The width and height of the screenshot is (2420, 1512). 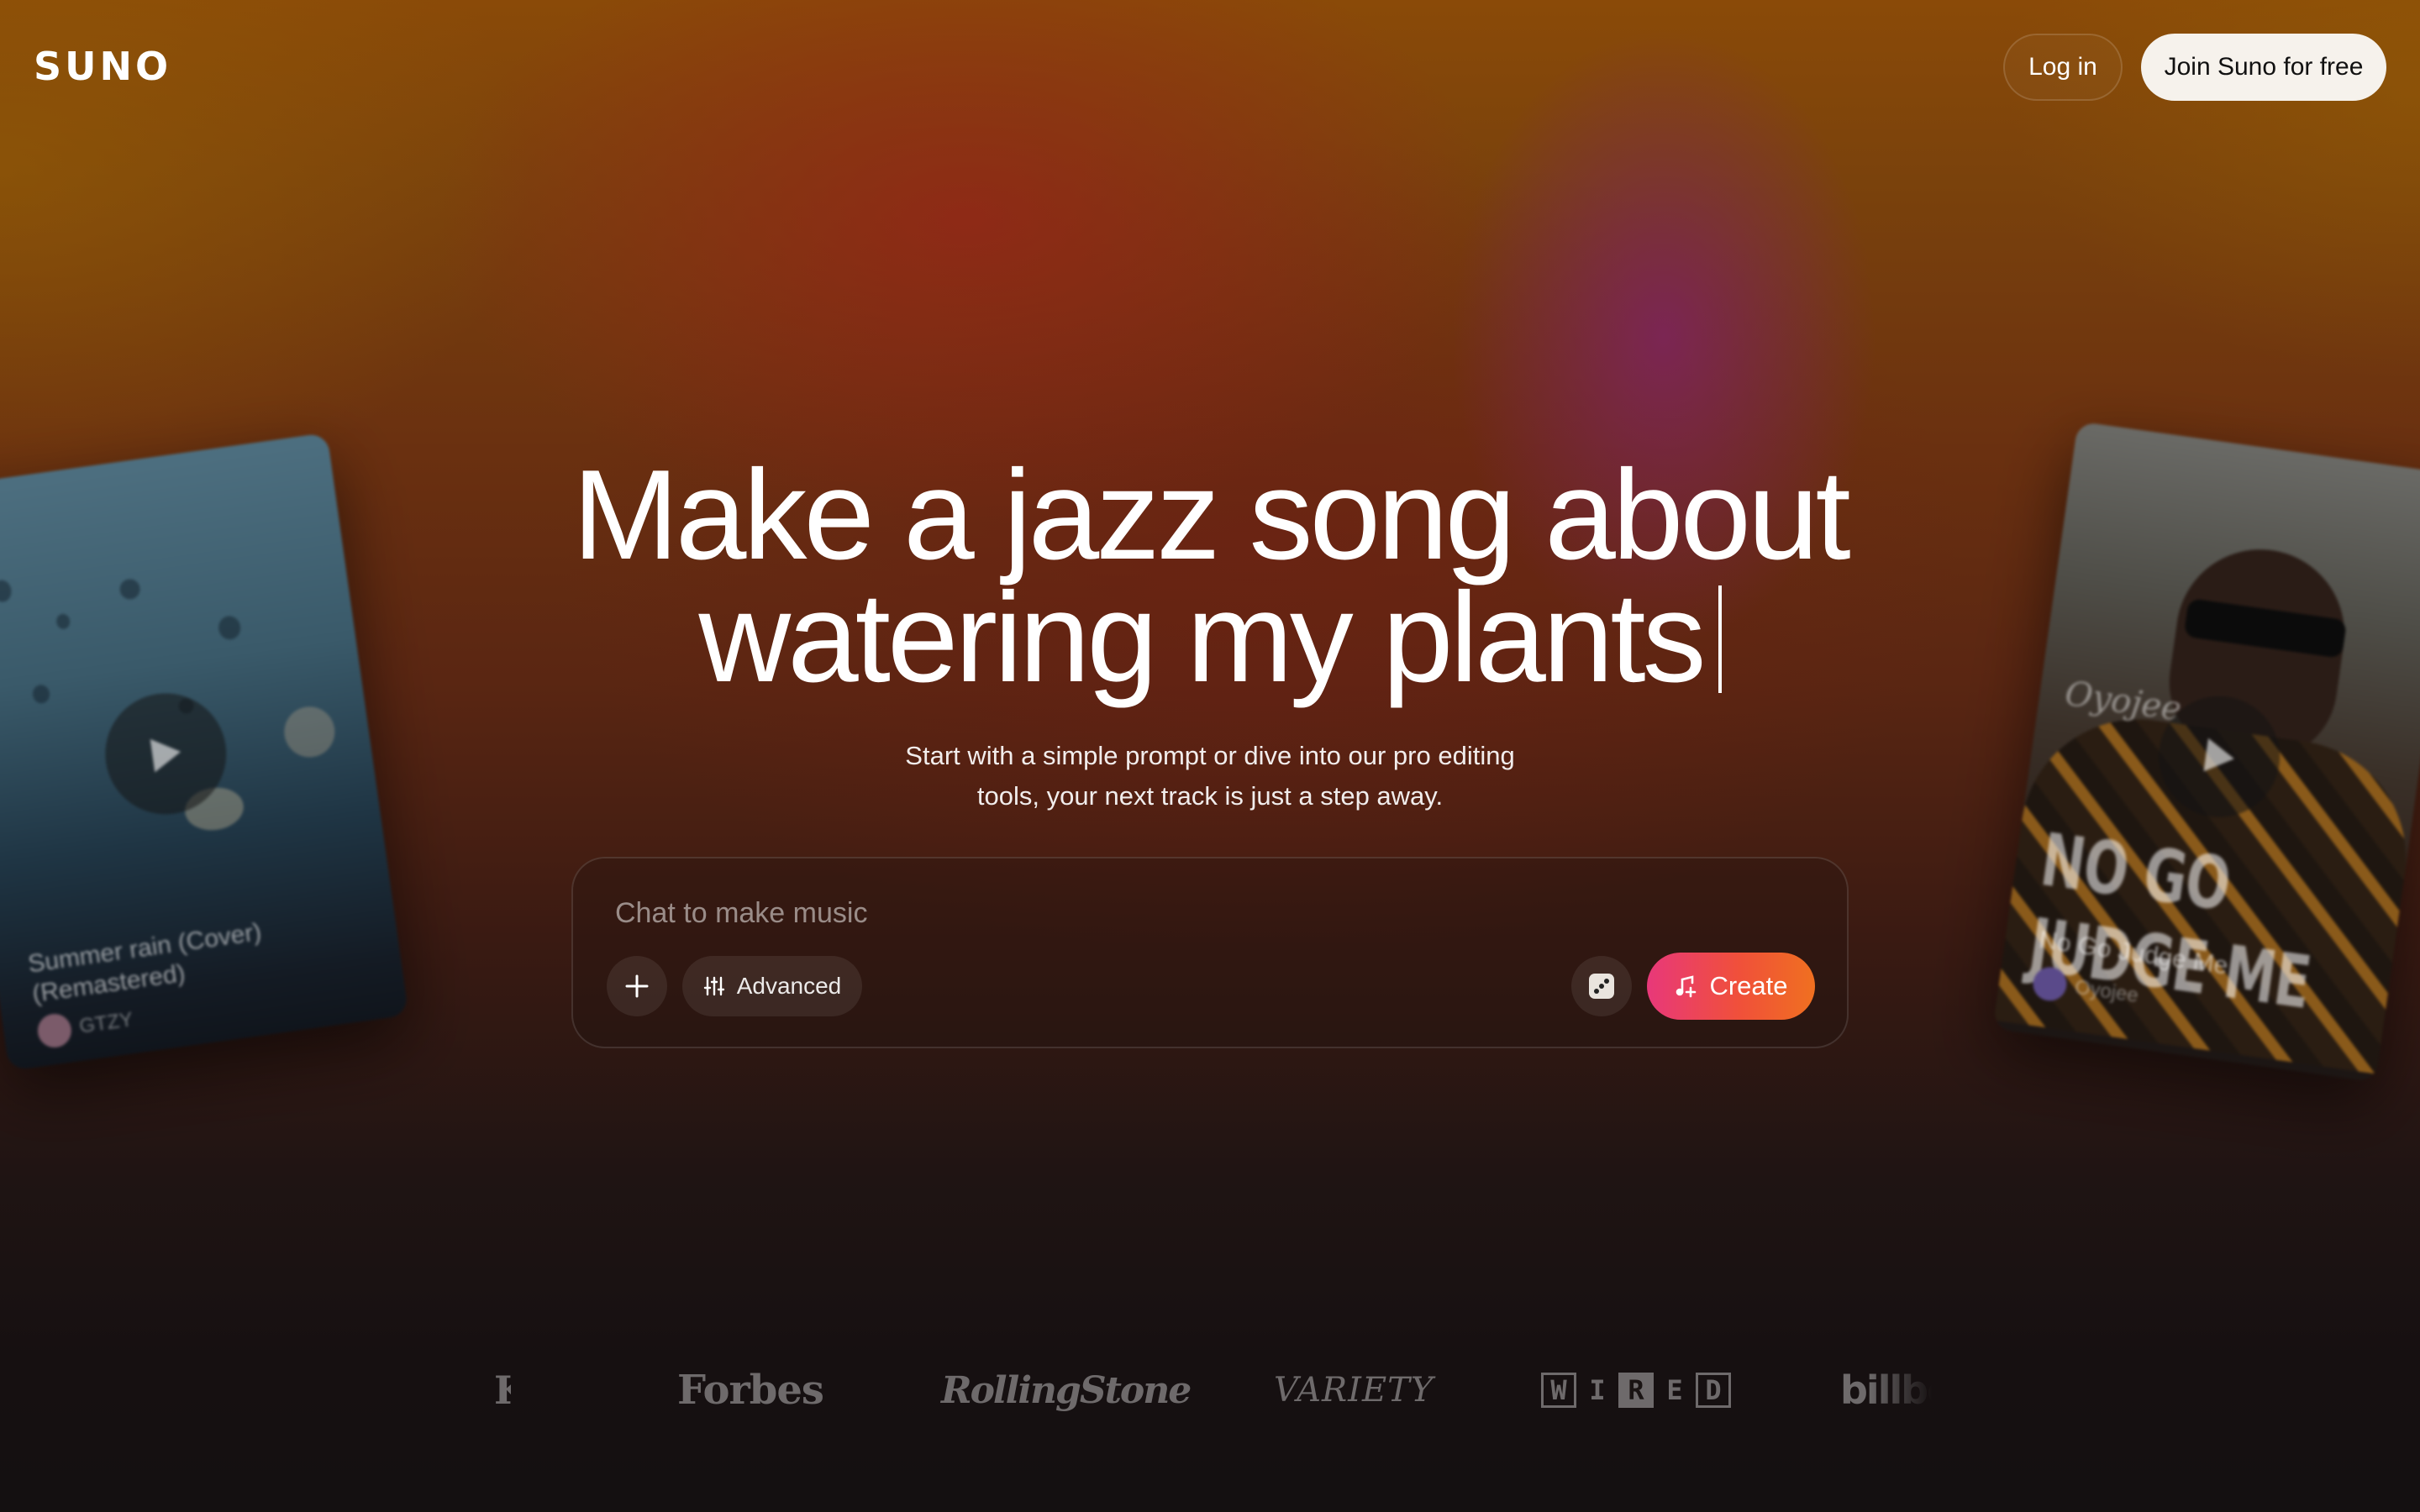 What do you see at coordinates (84, 1026) in the screenshot?
I see `card-artist: GTZY` at bounding box center [84, 1026].